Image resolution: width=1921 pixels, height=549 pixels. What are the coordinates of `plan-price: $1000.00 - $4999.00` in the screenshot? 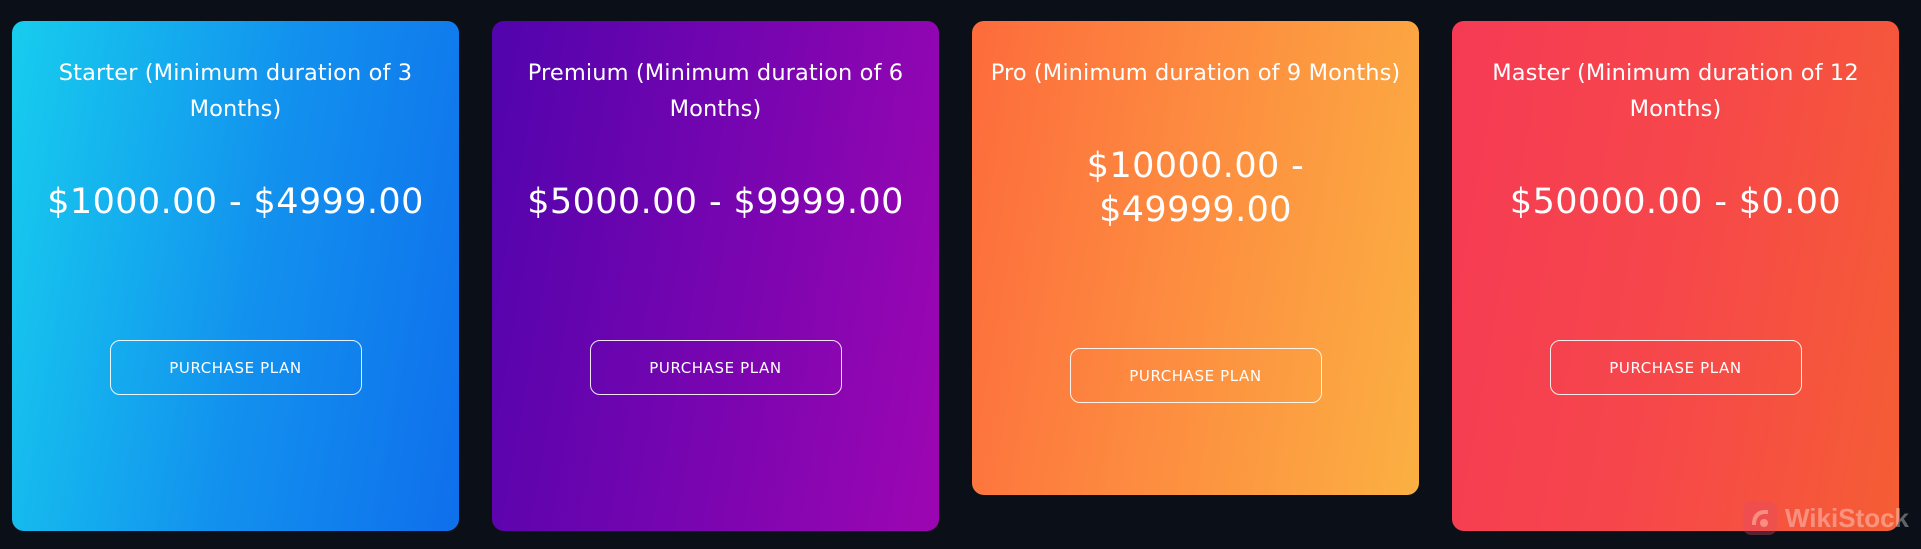 It's located at (235, 202).